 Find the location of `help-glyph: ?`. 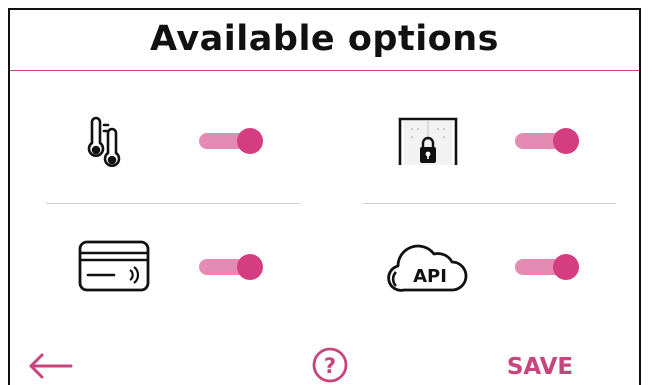

help-glyph: ? is located at coordinates (330, 366).